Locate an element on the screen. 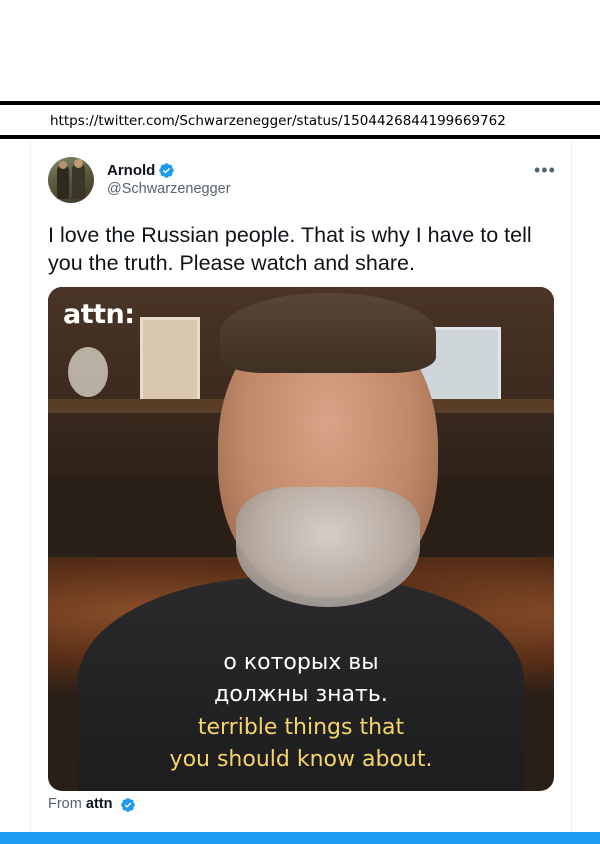 This screenshot has height=844, width=600. attn-logo: attn: is located at coordinates (99, 314).